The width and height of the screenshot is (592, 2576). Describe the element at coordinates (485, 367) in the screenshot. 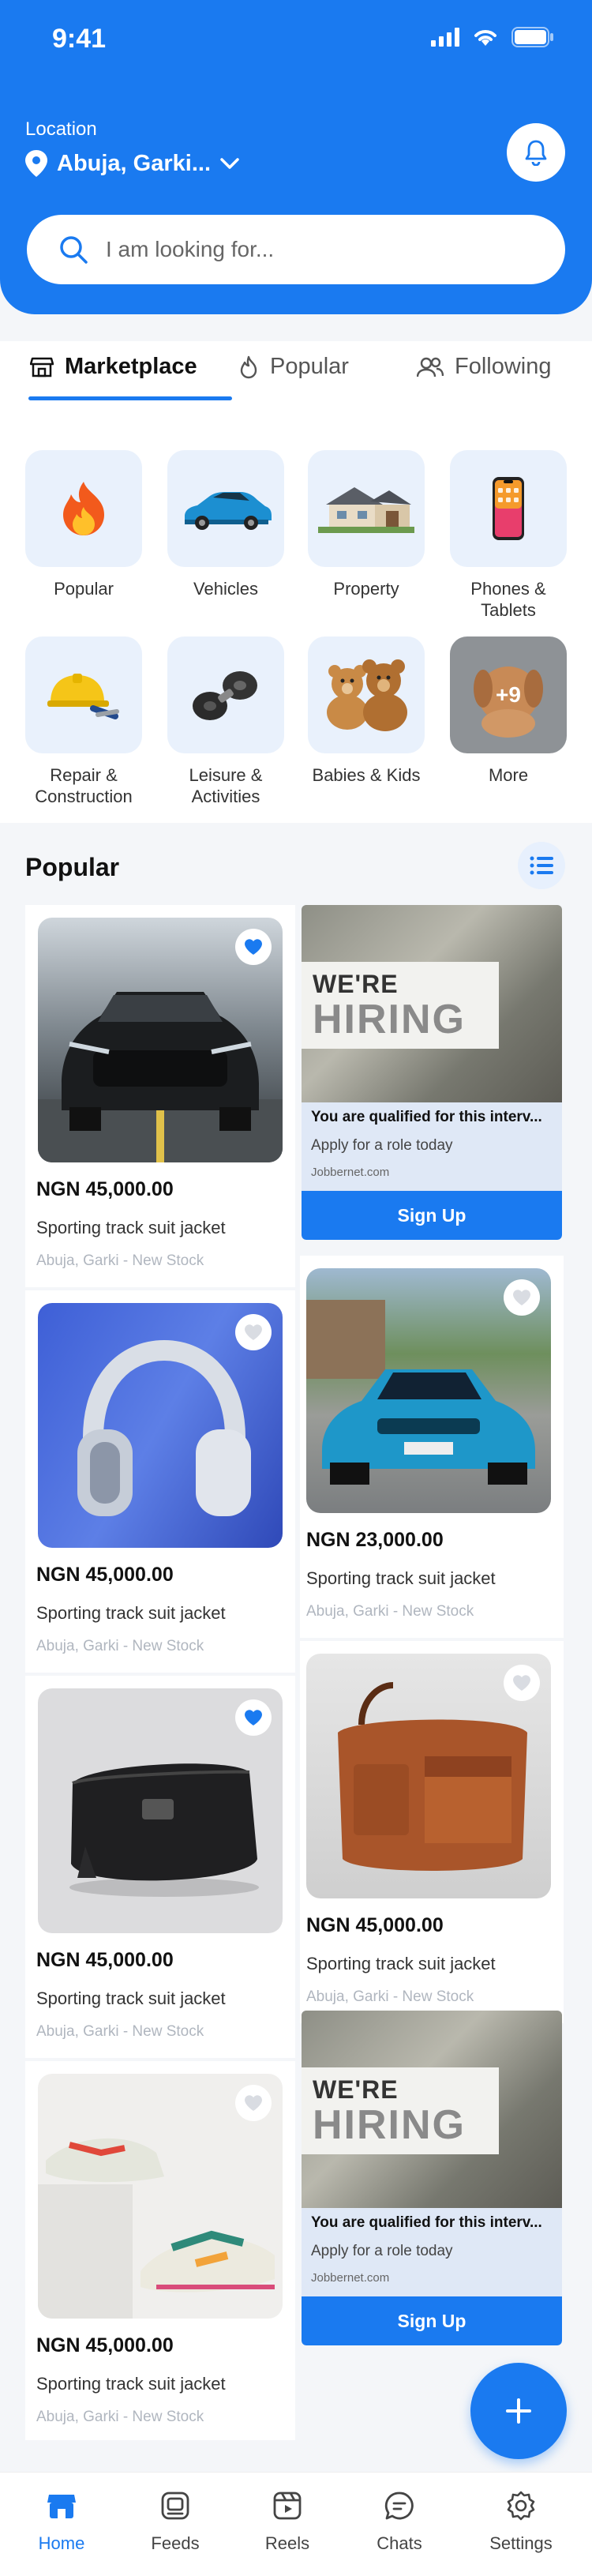

I see `tab-following: Following` at that location.